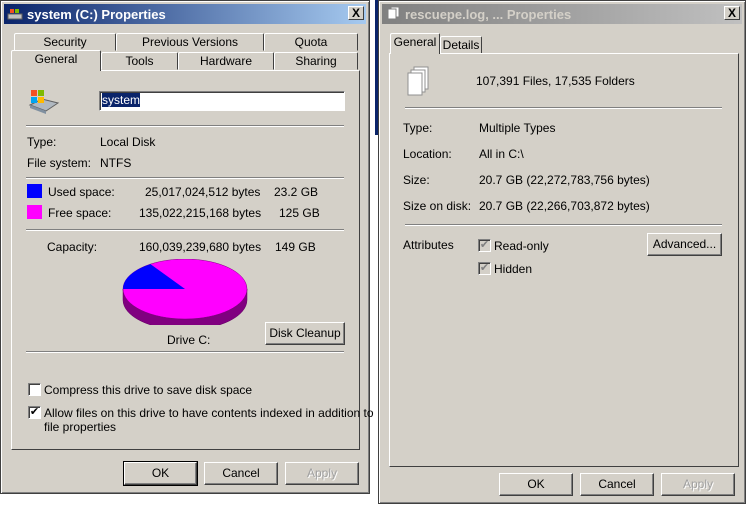  Describe the element at coordinates (185, 14) in the screenshot. I see `title-bar: system (C:) Properties X` at that location.